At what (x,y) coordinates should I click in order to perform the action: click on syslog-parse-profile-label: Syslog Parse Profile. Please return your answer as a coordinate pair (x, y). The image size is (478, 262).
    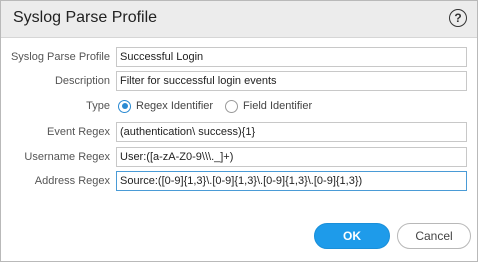
    Looking at the image, I should click on (60, 57).